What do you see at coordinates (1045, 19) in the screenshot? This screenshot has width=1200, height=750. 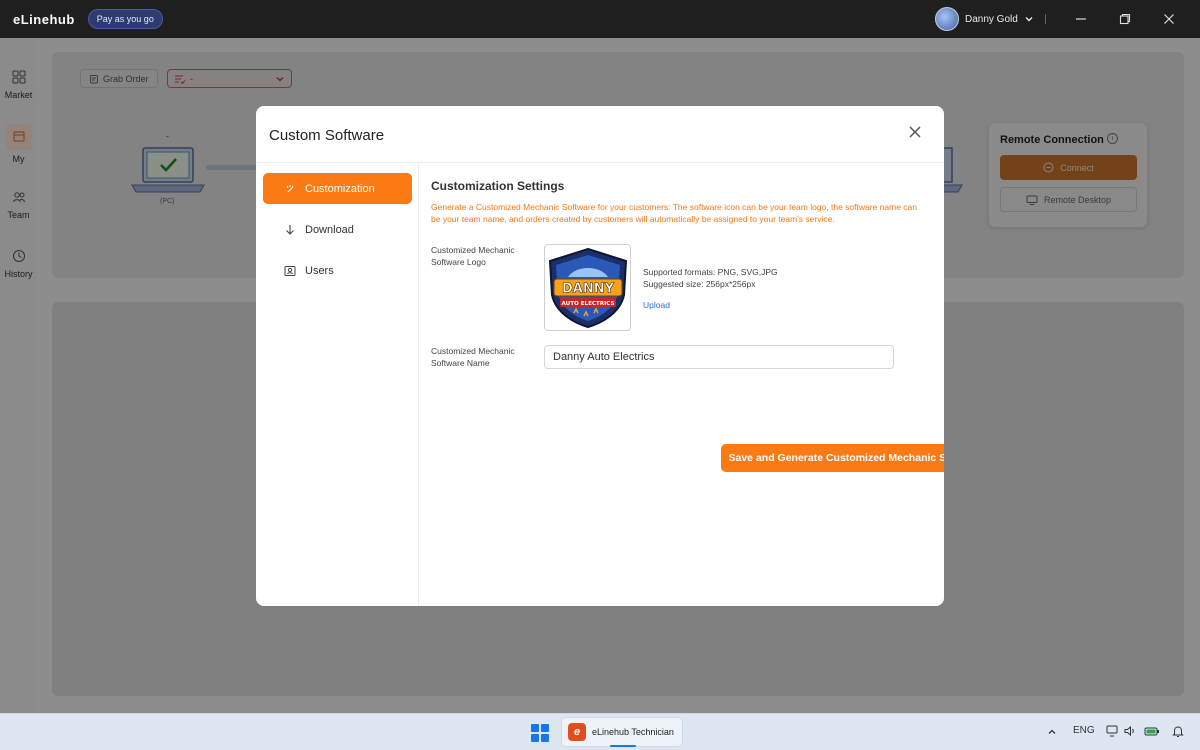 I see `titlebar-divider` at bounding box center [1045, 19].